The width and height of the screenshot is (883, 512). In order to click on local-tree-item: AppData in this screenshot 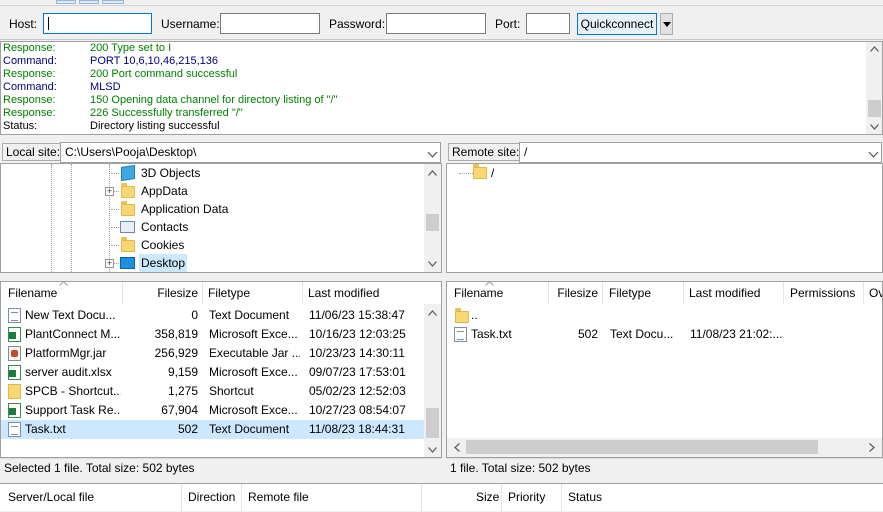, I will do `click(164, 191)`.